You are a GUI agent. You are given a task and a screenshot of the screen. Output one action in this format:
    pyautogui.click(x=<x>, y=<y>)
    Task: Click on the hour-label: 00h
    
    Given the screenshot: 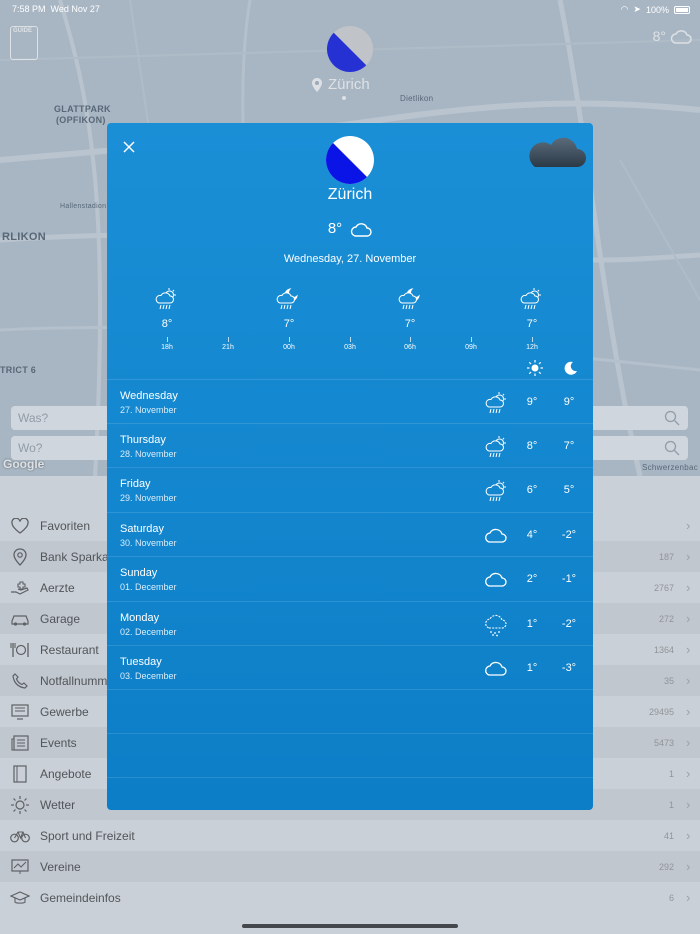 What is the action you would take?
    pyautogui.click(x=289, y=347)
    